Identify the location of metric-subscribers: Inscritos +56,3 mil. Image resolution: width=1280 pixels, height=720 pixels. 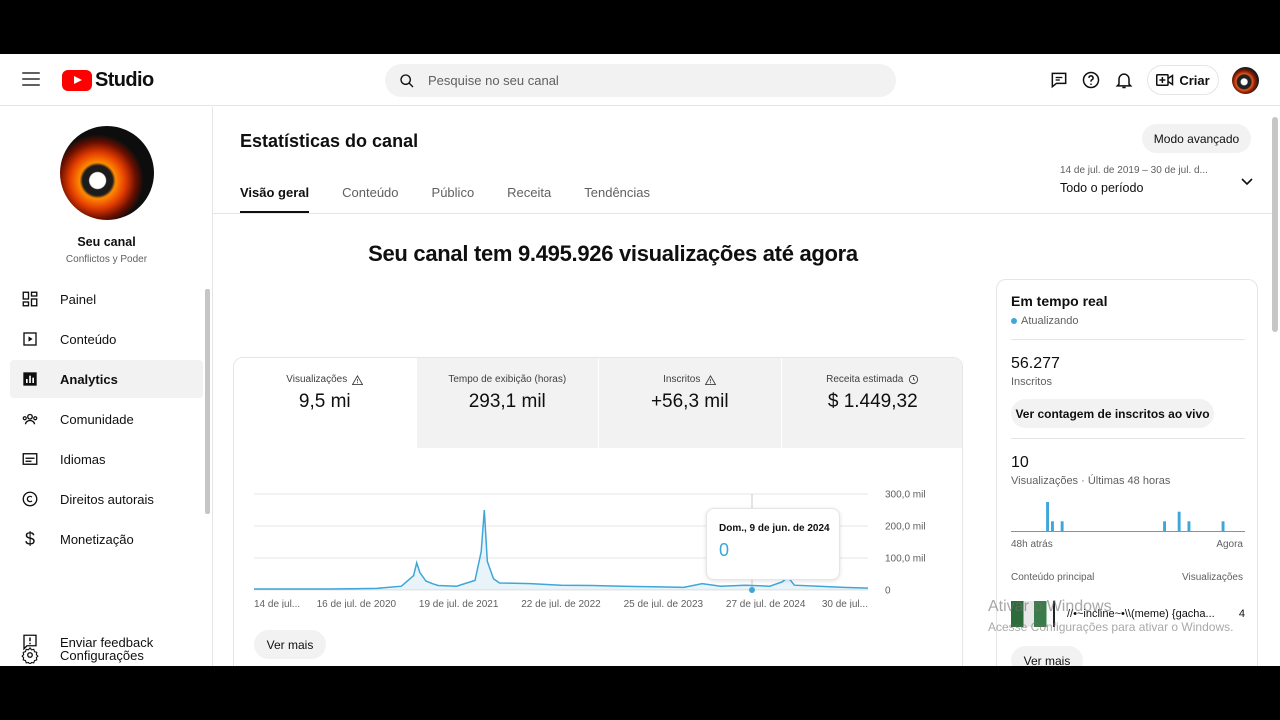
(690, 403).